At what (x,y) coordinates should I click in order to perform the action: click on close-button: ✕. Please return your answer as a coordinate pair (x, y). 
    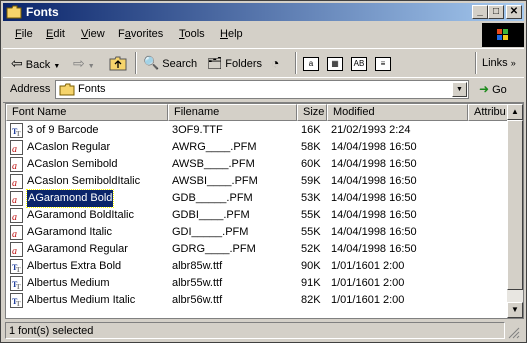
    Looking at the image, I should click on (514, 12).